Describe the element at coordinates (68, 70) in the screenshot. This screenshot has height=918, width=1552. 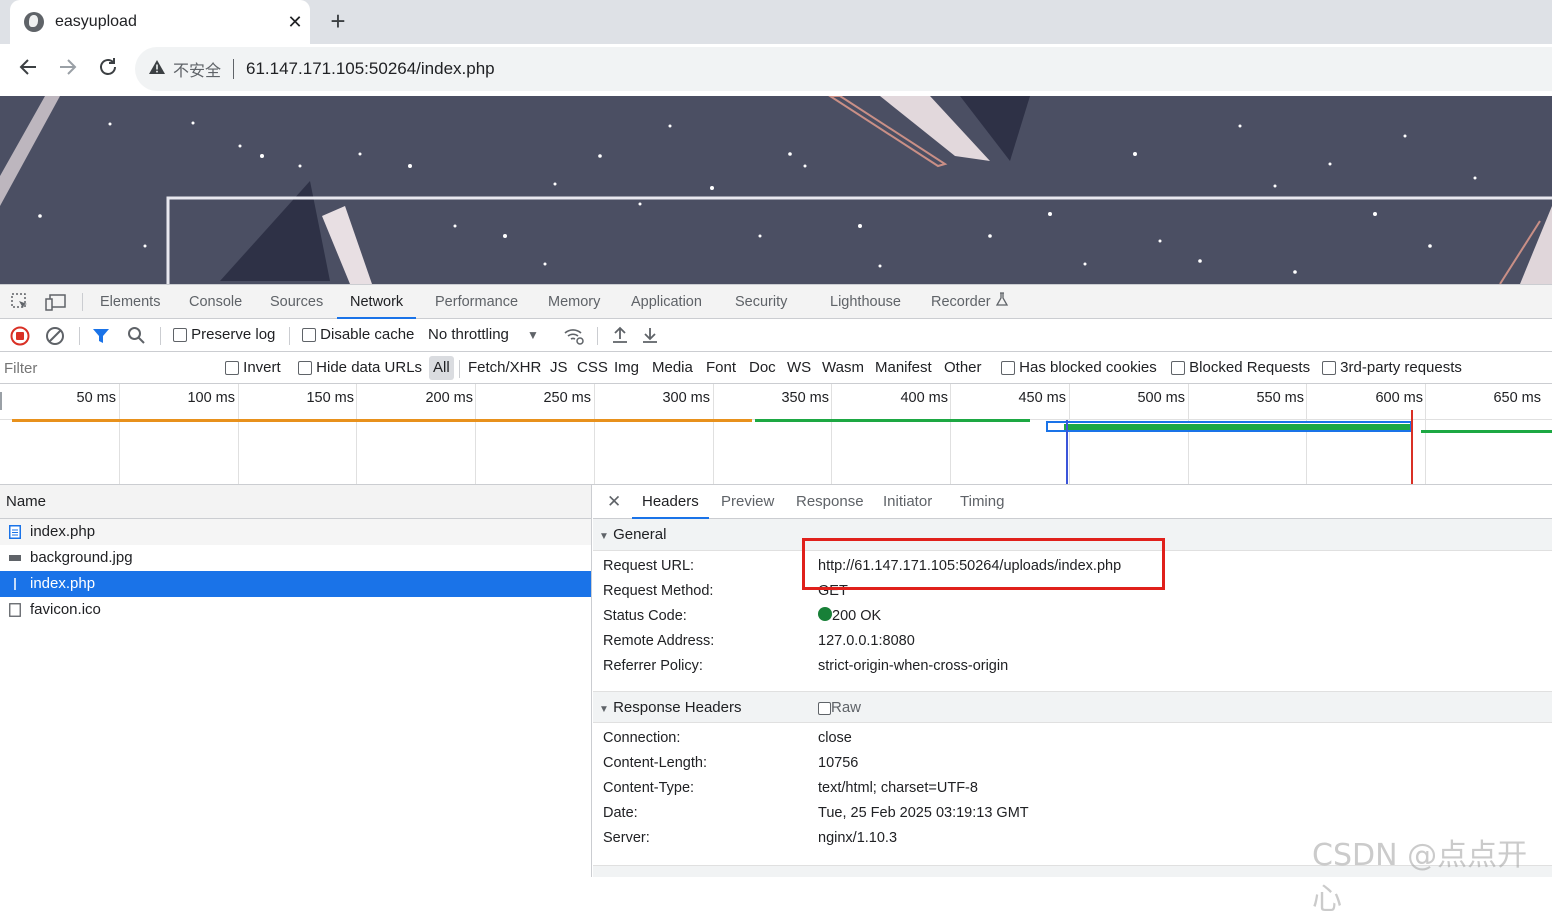
I see `forward-icon` at that location.